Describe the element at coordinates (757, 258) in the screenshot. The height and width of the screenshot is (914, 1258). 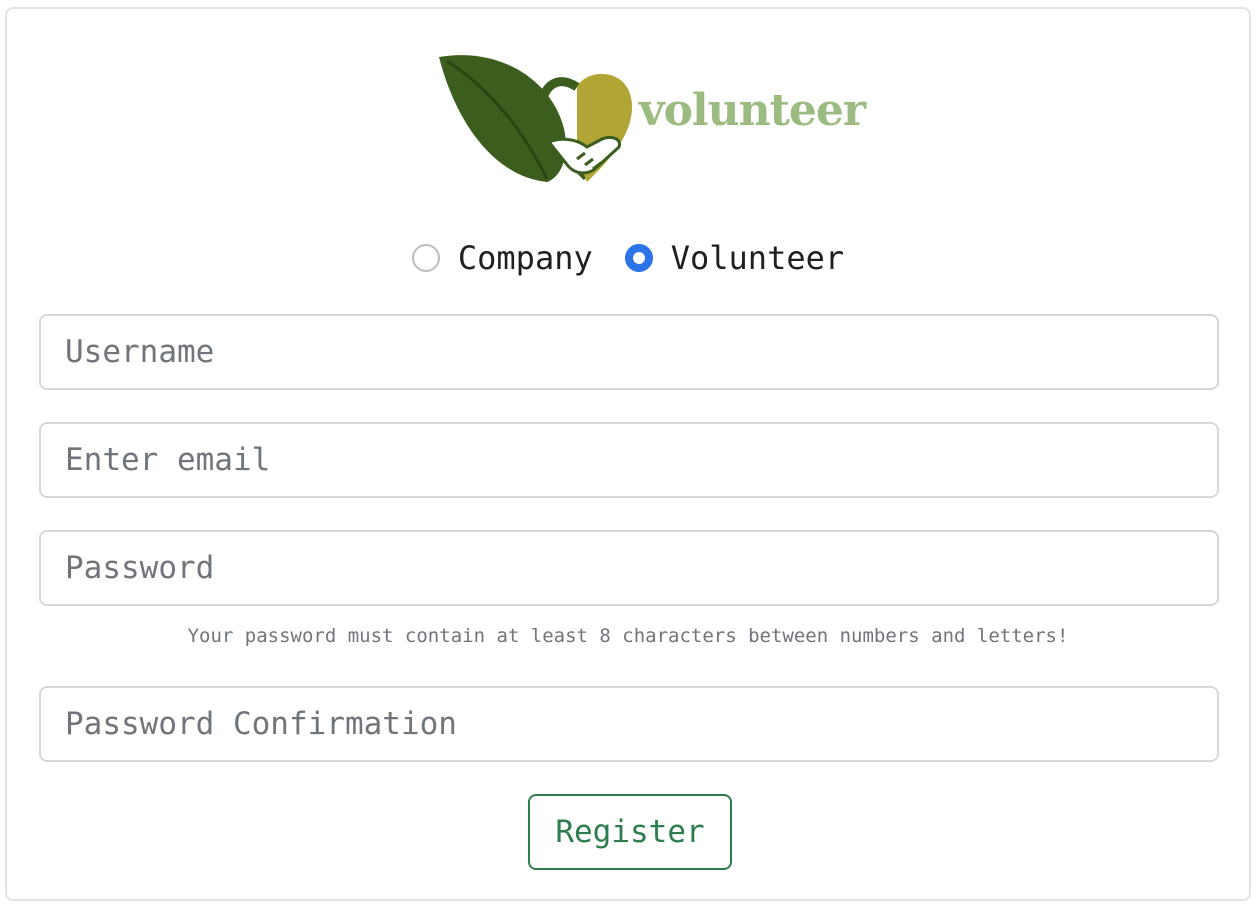
I see `volunteer-label: Volunteer` at that location.